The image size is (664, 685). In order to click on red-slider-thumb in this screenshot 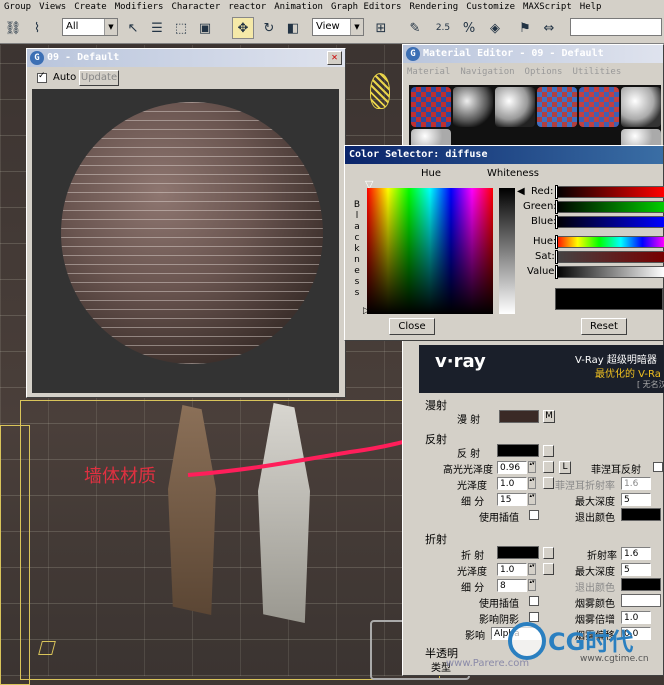, I will do `click(556, 192)`.